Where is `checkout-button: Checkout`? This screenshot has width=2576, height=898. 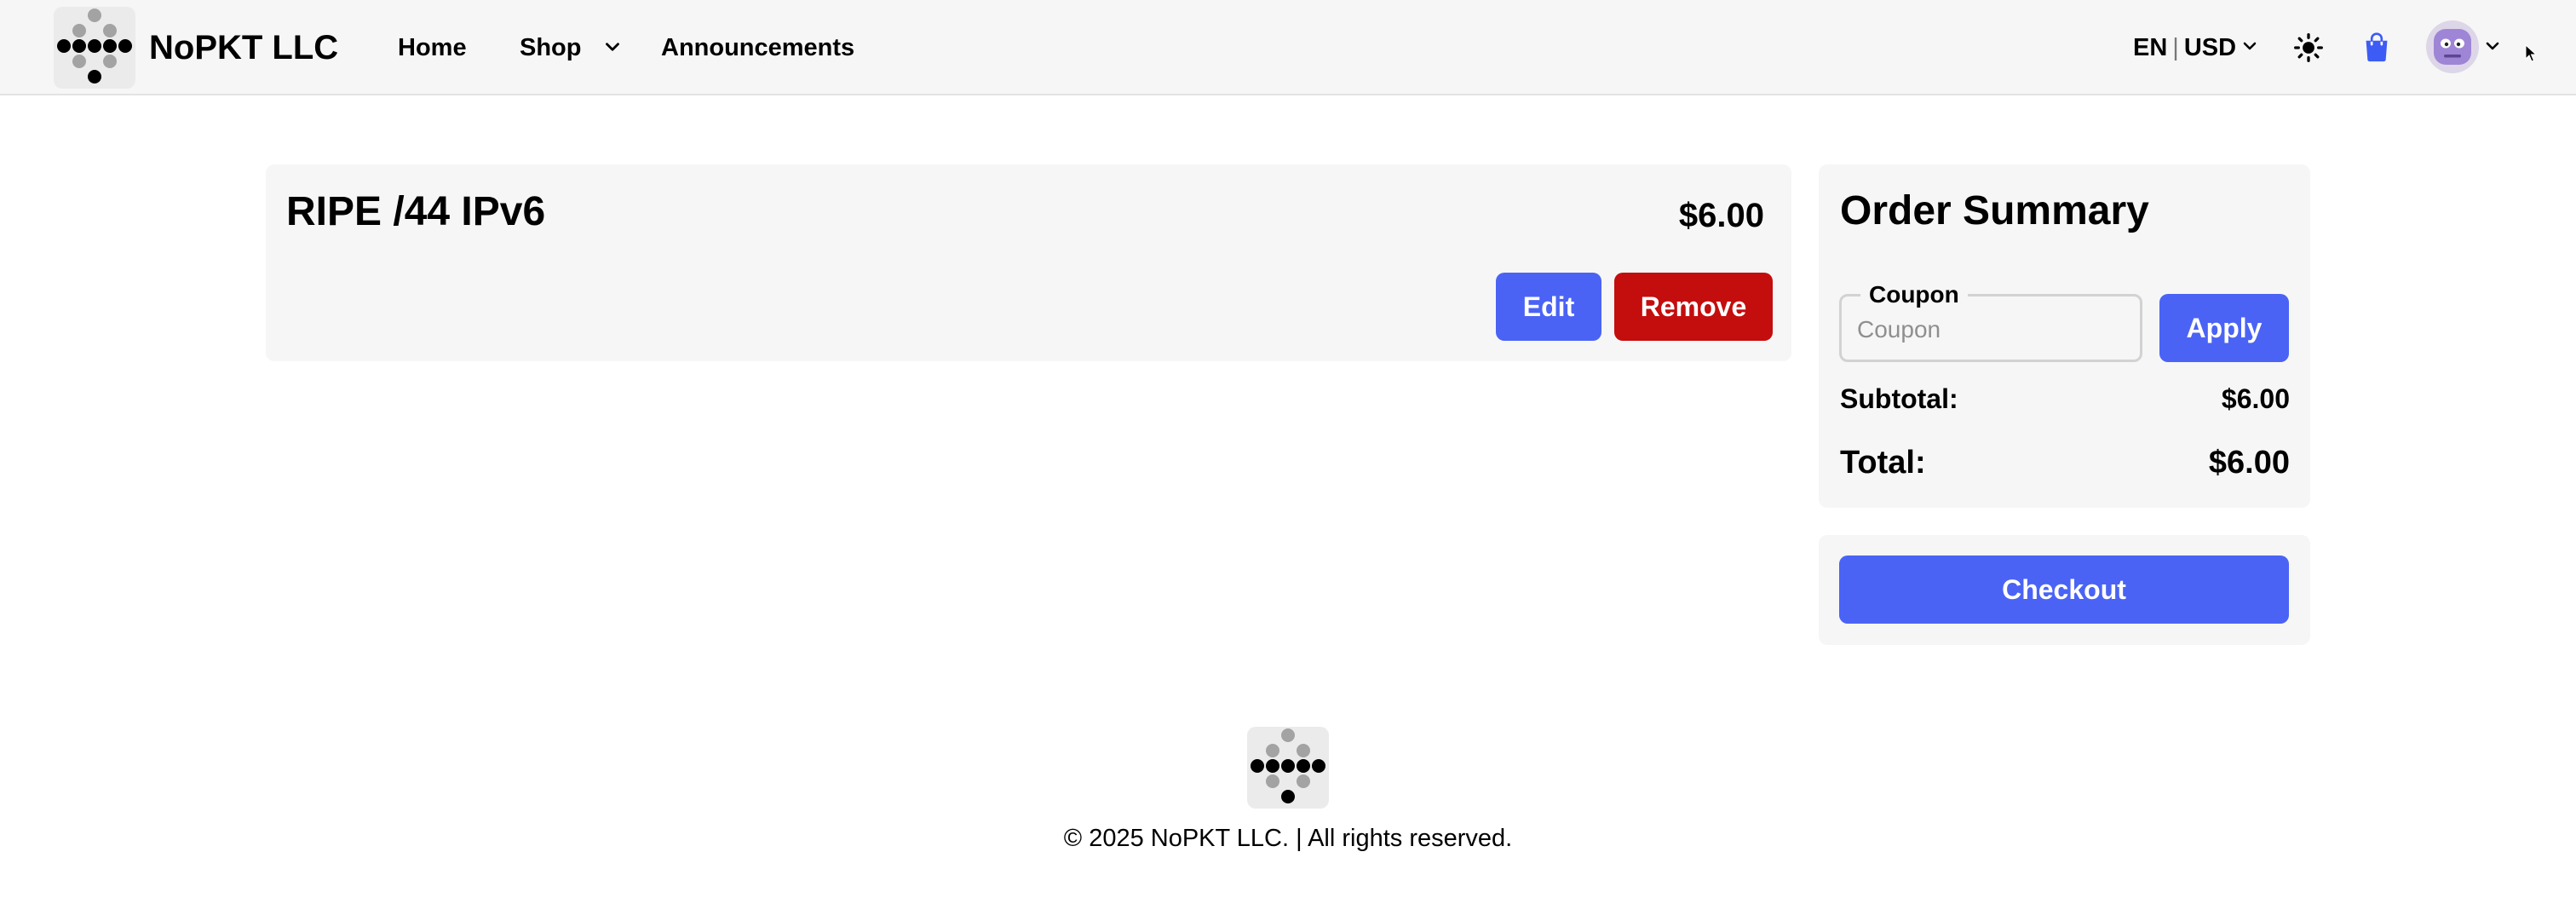 checkout-button: Checkout is located at coordinates (2064, 590).